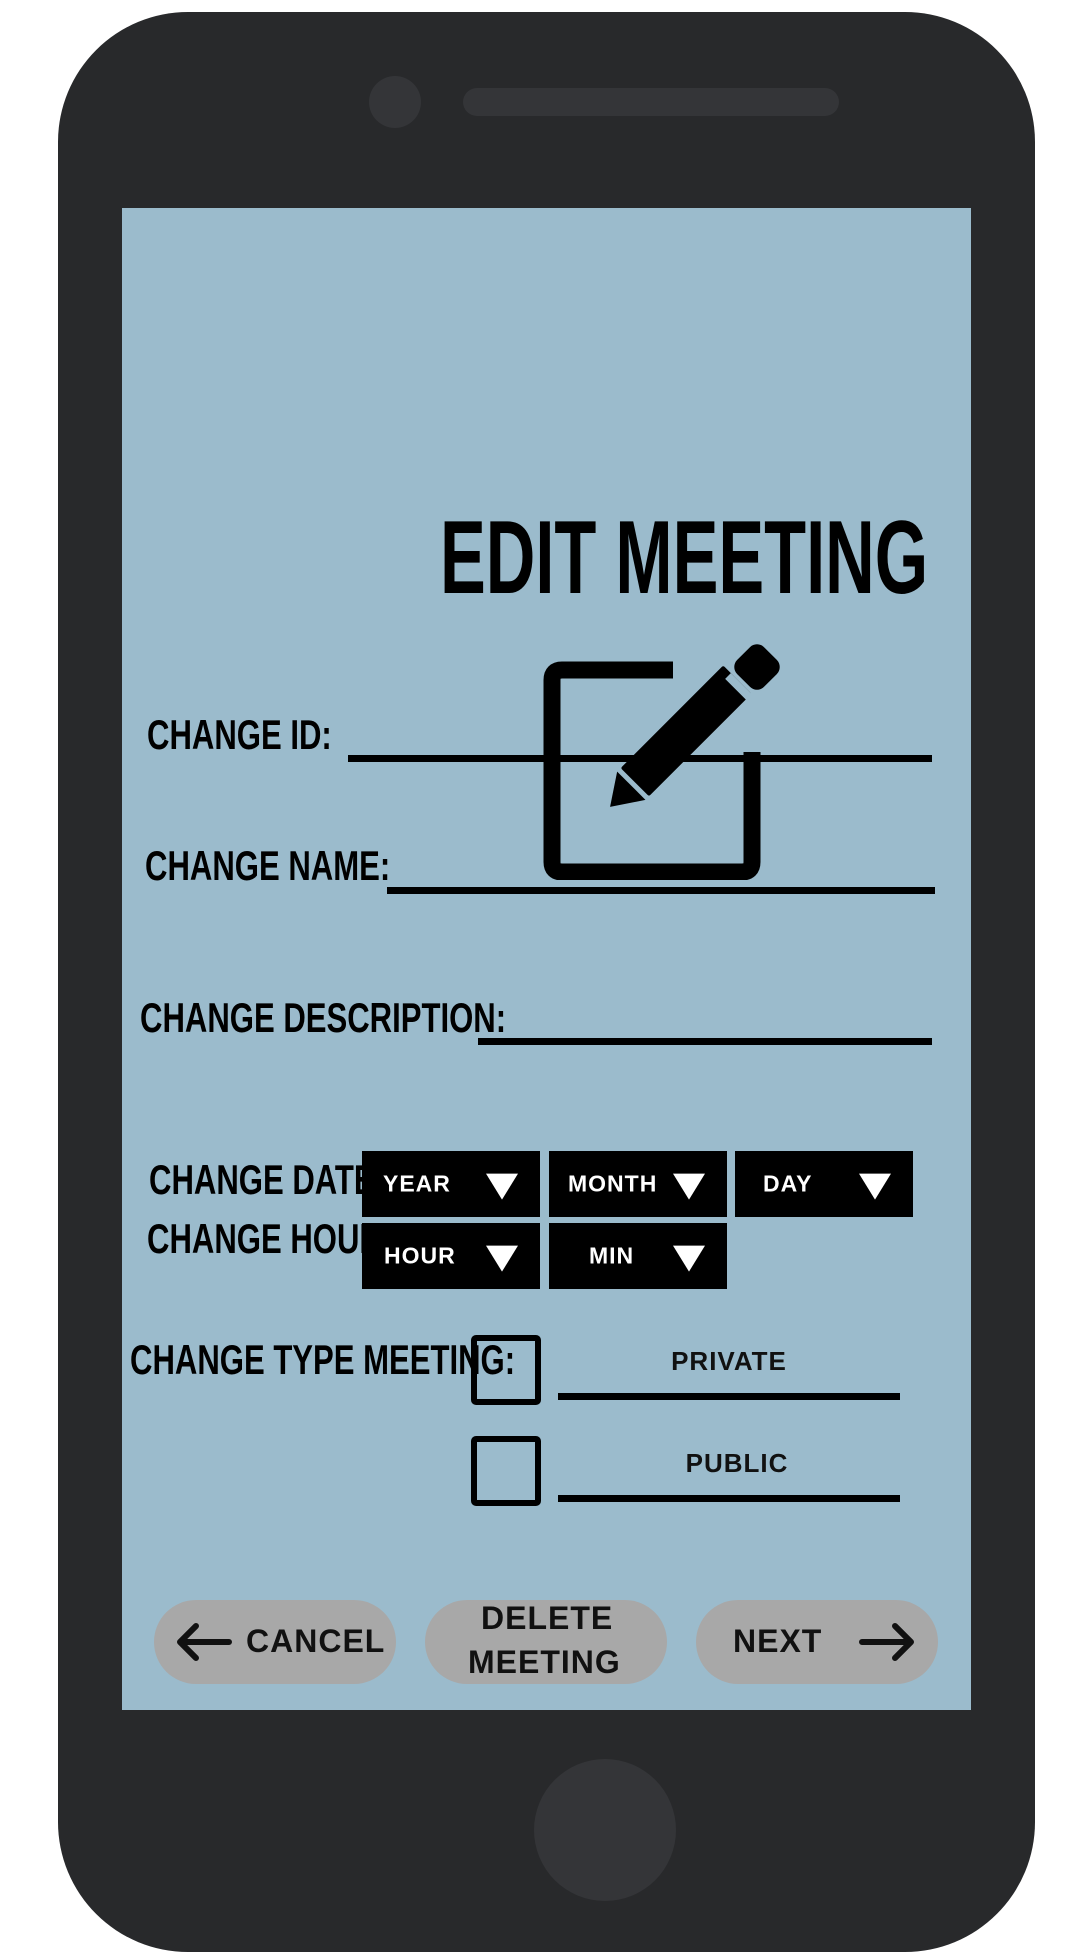 The height and width of the screenshot is (1952, 1080). Describe the element at coordinates (737, 1463) in the screenshot. I see `public-label: PUBLIC` at that location.